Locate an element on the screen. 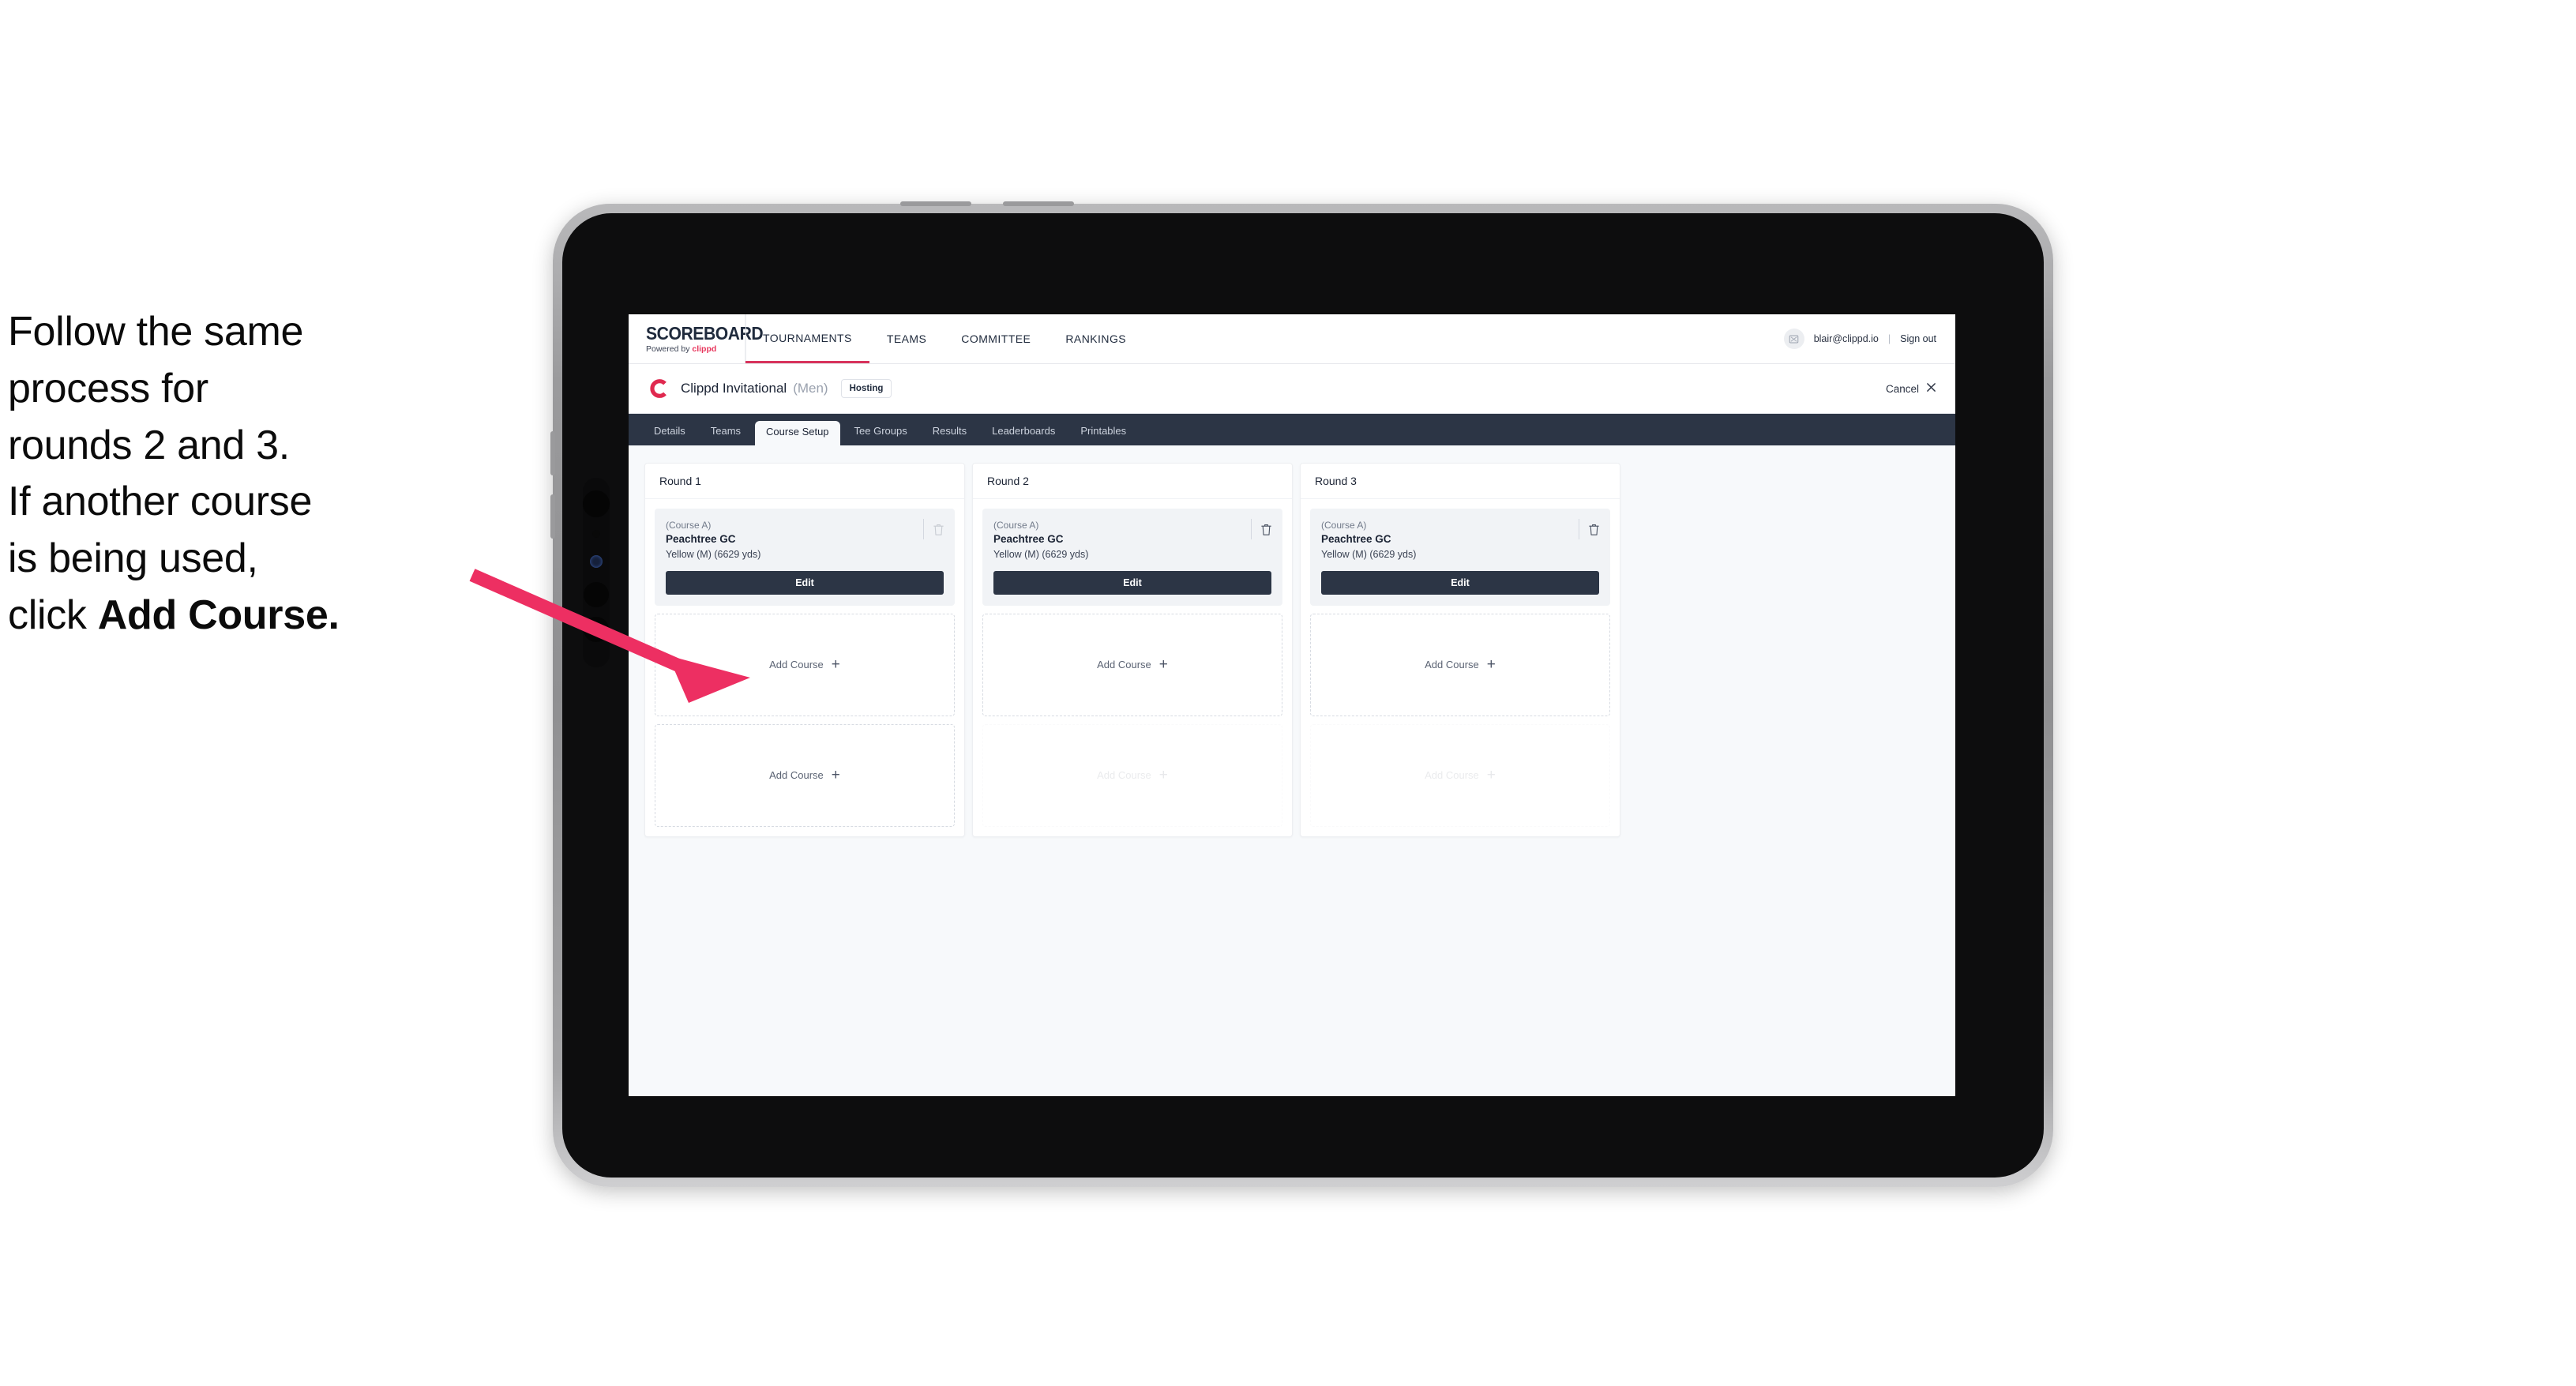 This screenshot has width=2576, height=1386. tab-tee-groups: Tee Groups is located at coordinates (880, 431).